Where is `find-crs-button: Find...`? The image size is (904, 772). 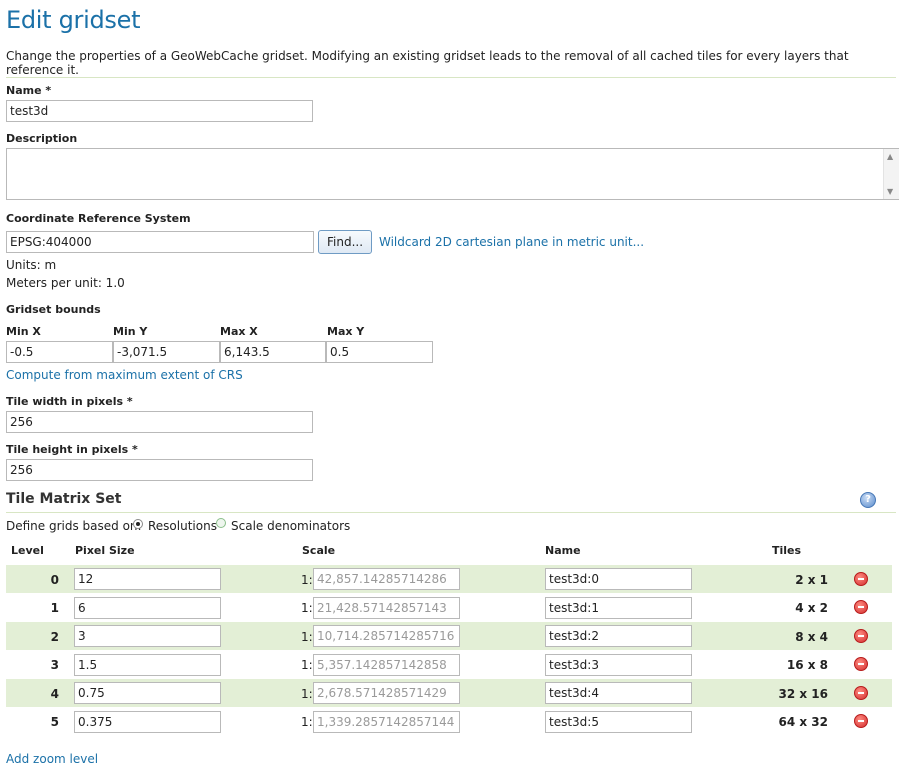 find-crs-button: Find... is located at coordinates (345, 242).